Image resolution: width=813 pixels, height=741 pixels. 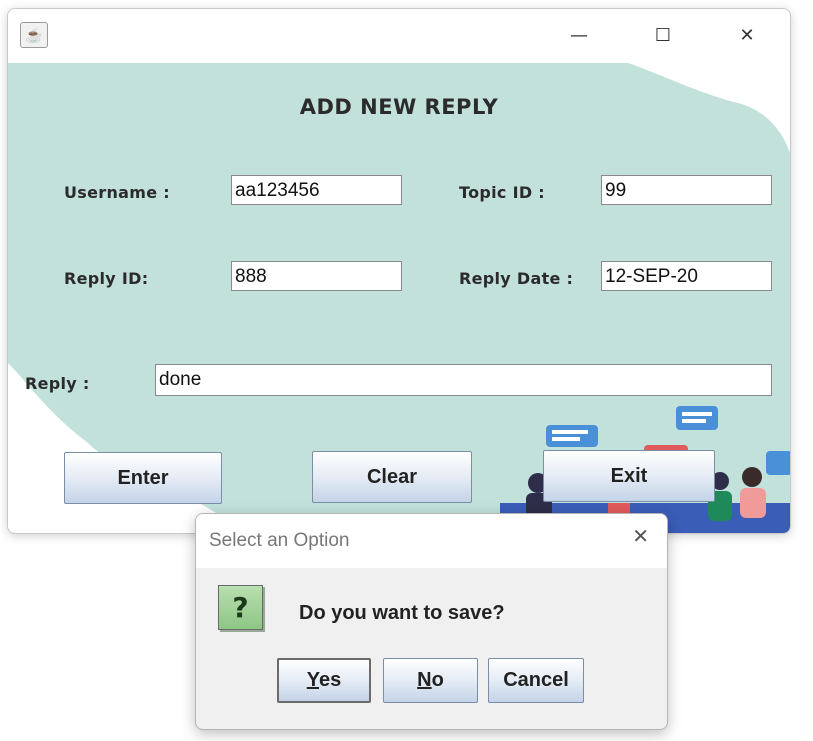 I want to click on reply-id-label: Reply ID:, so click(x=106, y=278).